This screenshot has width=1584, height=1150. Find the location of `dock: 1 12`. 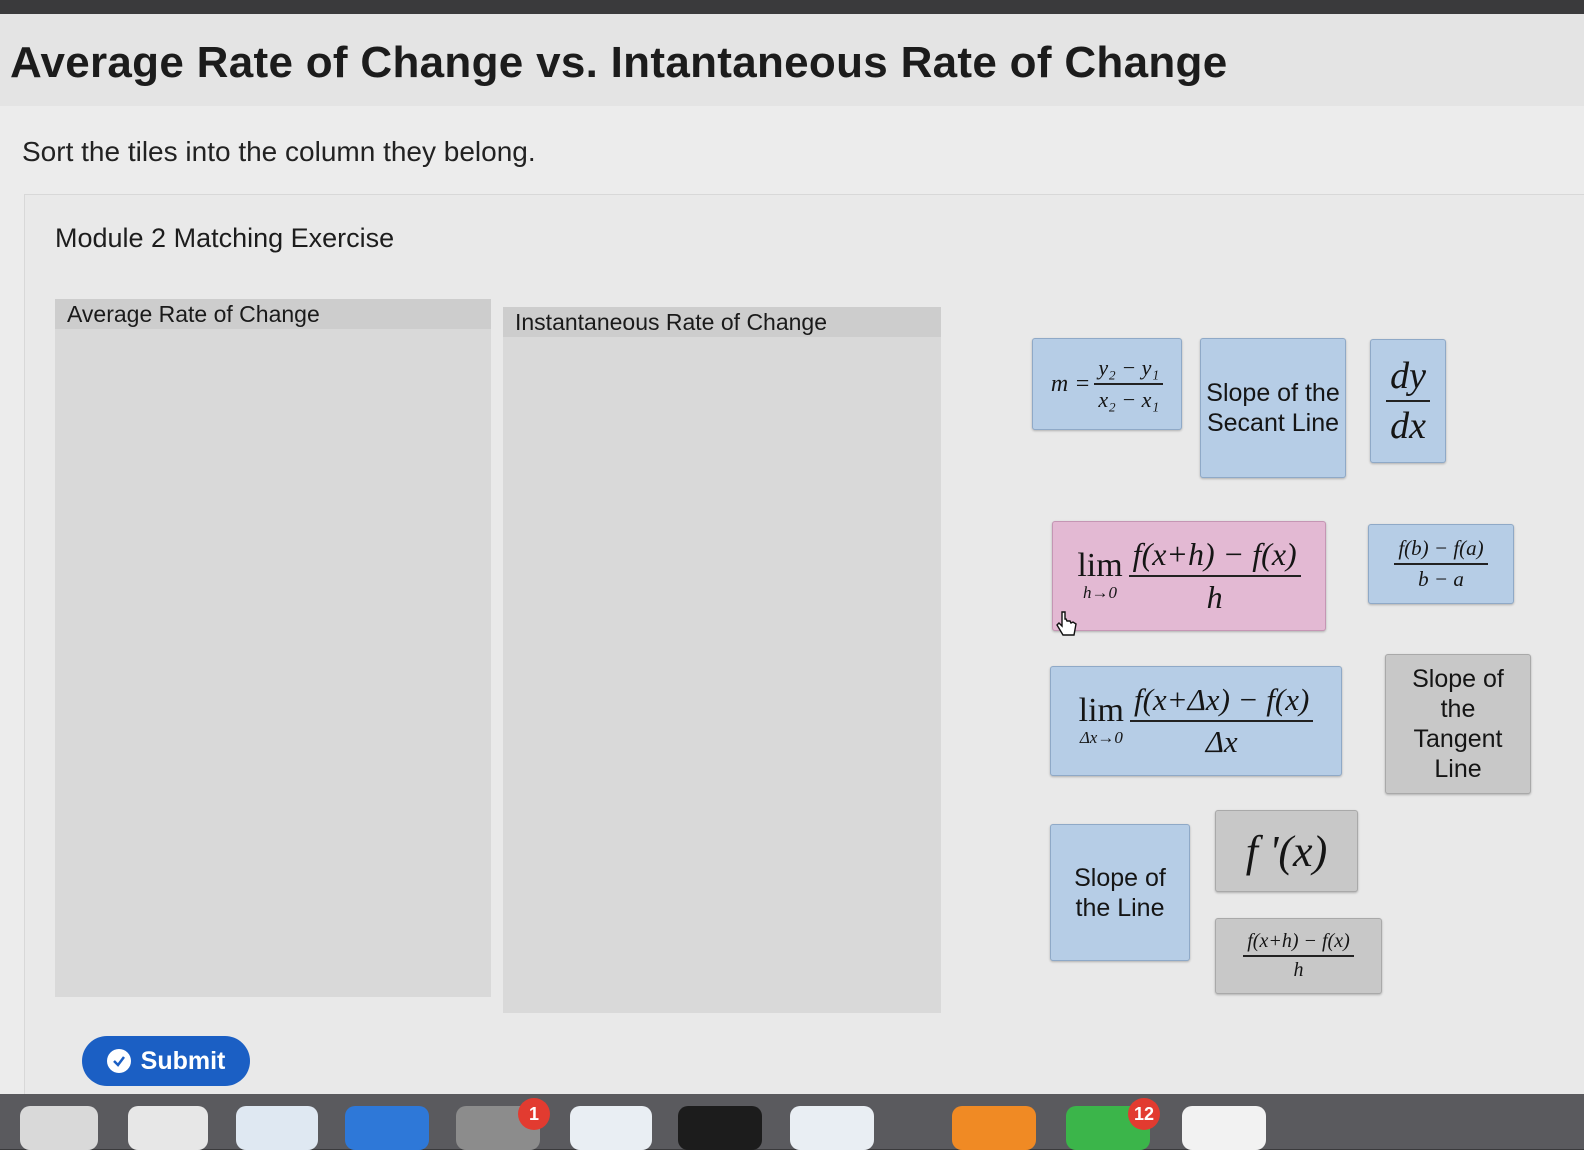

dock: 1 12 is located at coordinates (792, 1122).